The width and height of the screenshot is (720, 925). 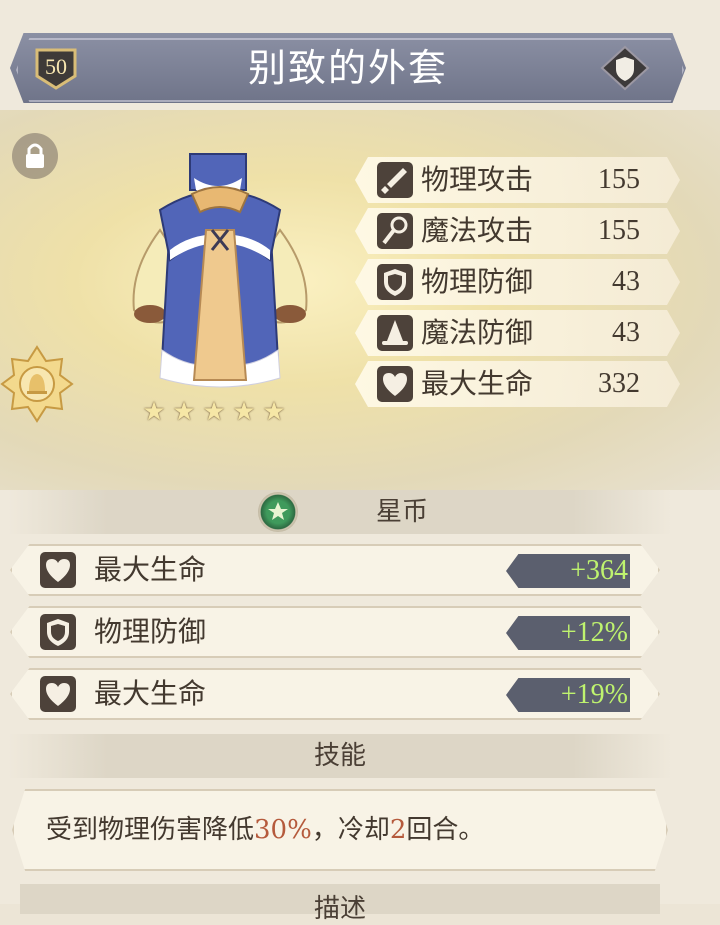 I want to click on skill-description: 受到物理伤害降低30%，冷却2回合。, so click(x=265, y=830).